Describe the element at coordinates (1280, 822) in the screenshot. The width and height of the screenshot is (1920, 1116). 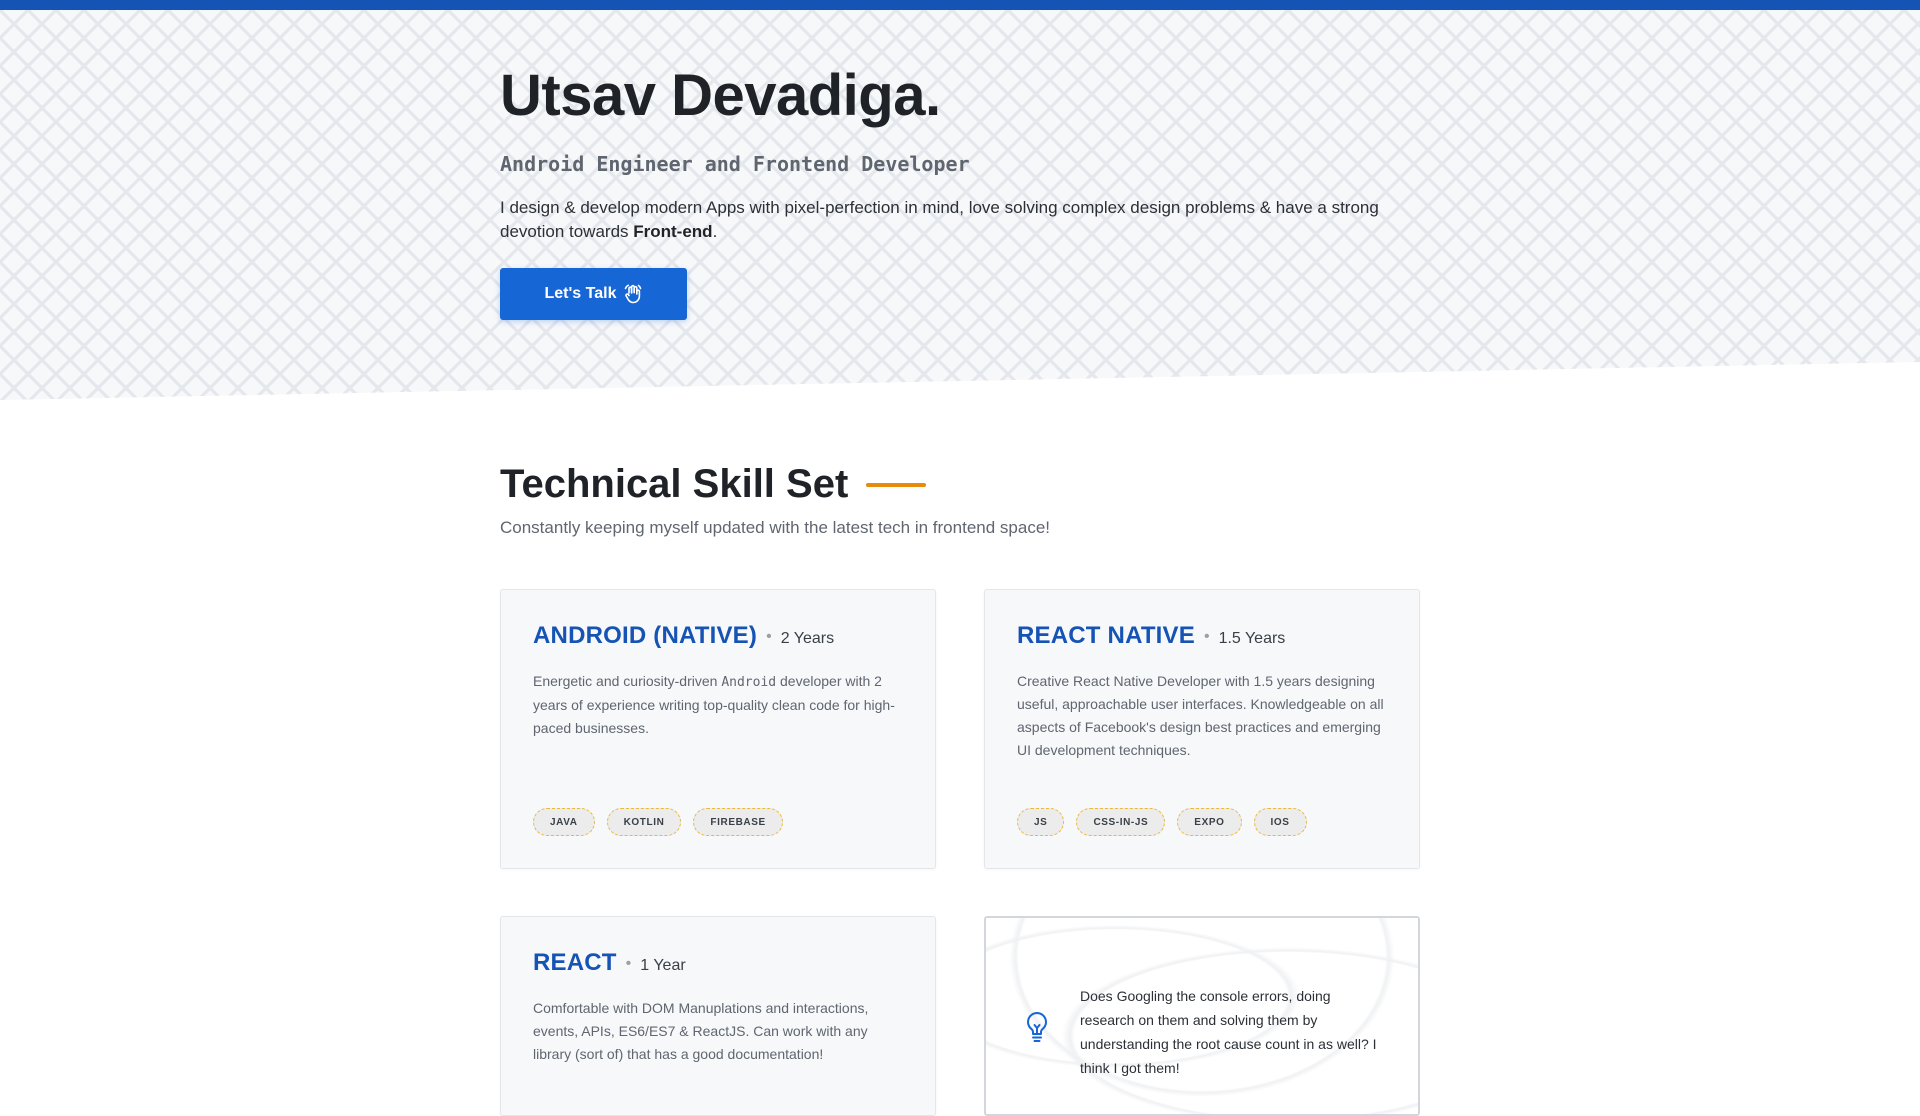
I see `tag-ios: IOS` at that location.